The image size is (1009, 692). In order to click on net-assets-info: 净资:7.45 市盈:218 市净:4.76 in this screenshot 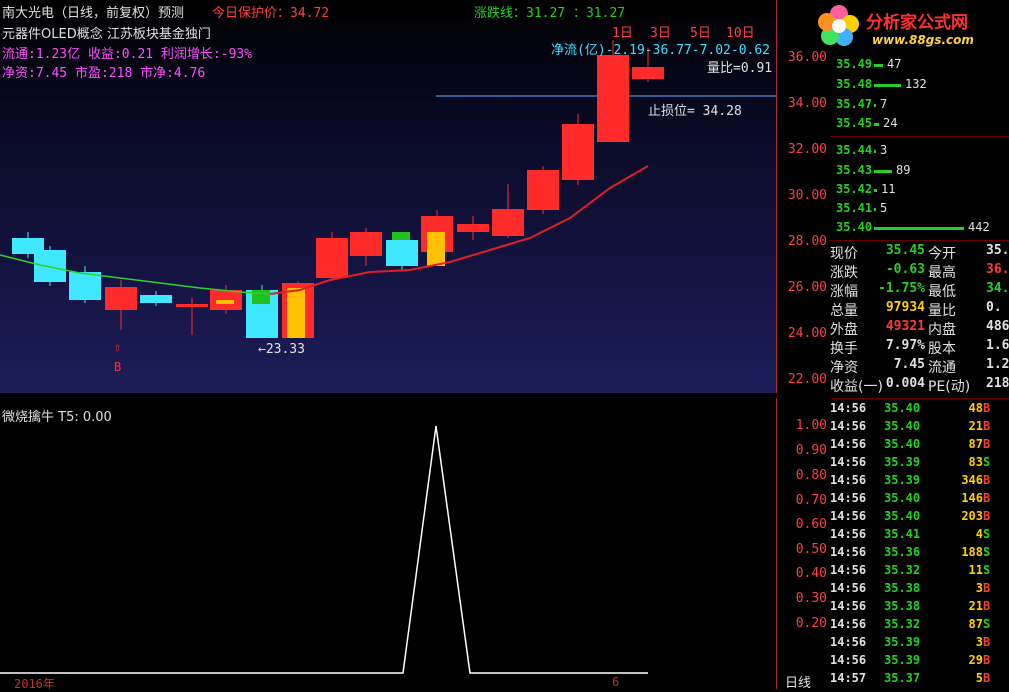, I will do `click(104, 73)`.